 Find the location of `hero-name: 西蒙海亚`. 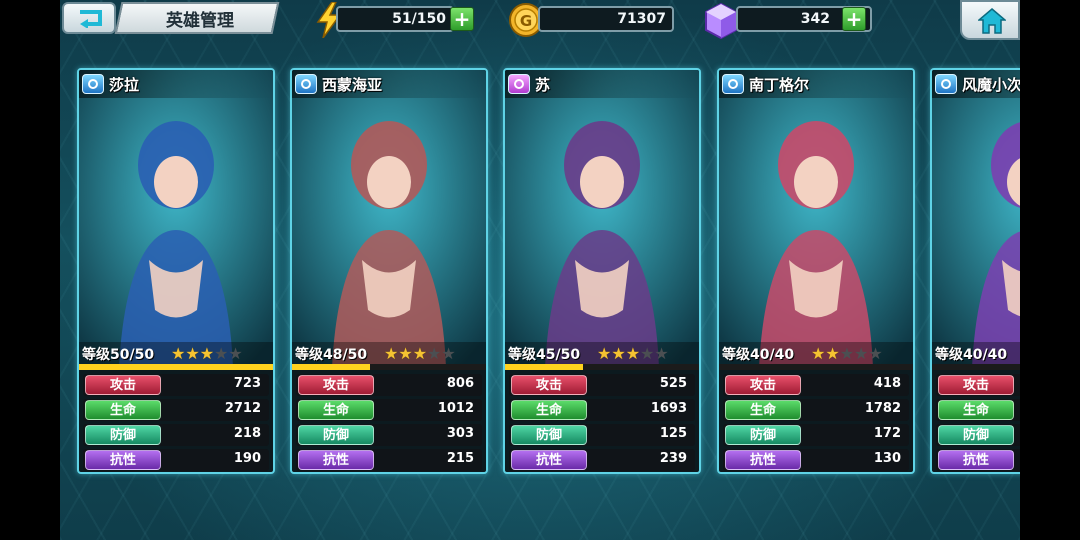

hero-name: 西蒙海亚 is located at coordinates (352, 85).